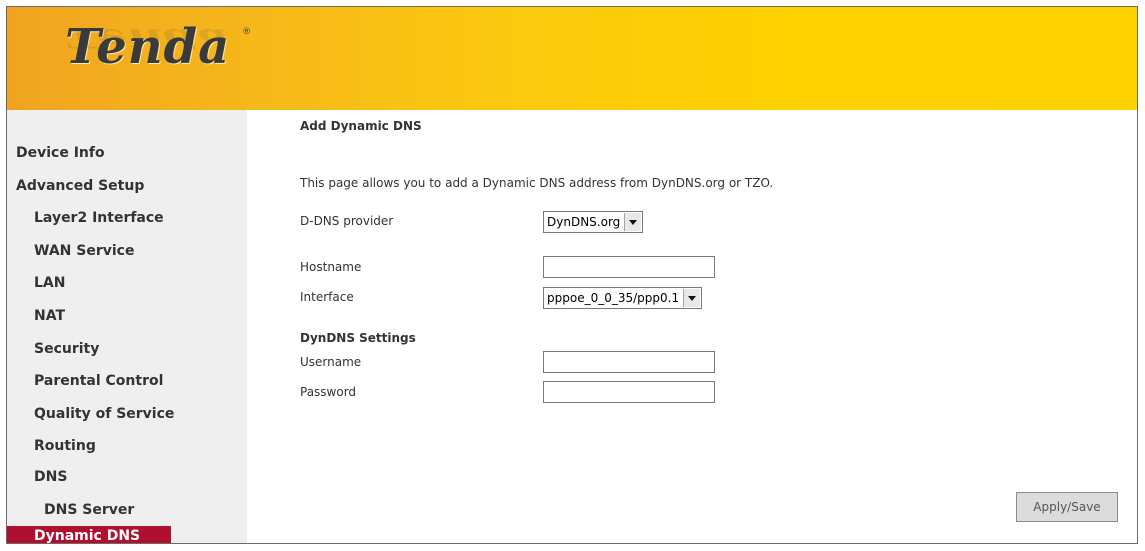  Describe the element at coordinates (148, 38) in the screenshot. I see `logo-reflection: Tenda` at that location.